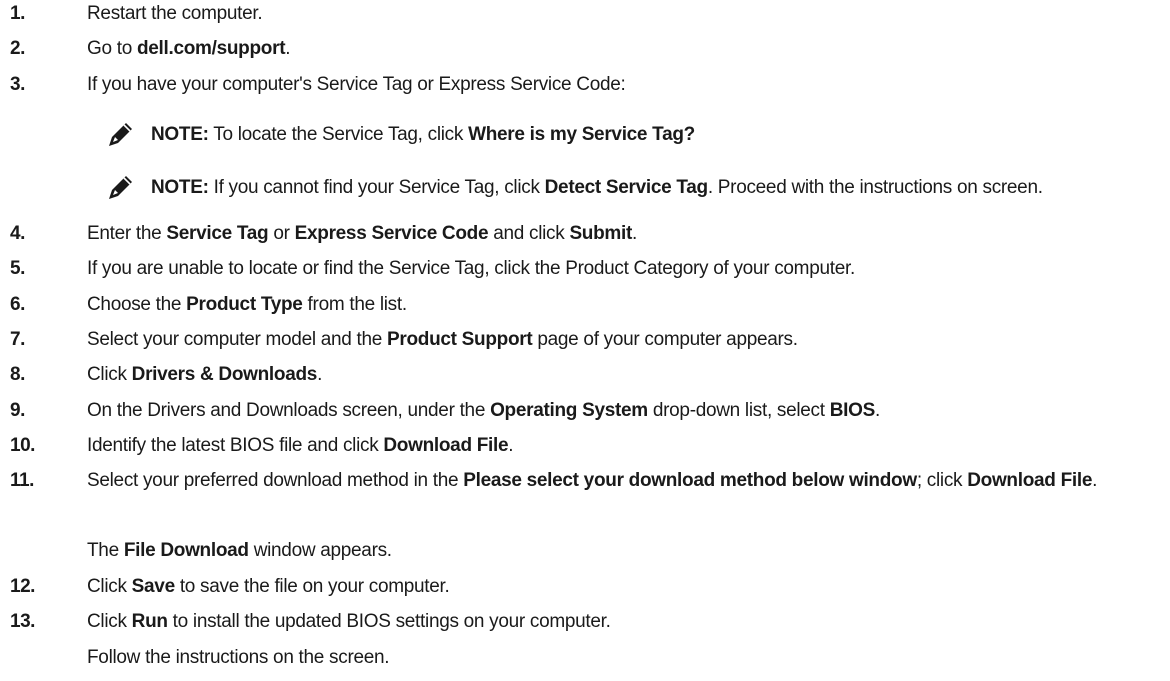  I want to click on bold-term: BIOS, so click(852, 410).